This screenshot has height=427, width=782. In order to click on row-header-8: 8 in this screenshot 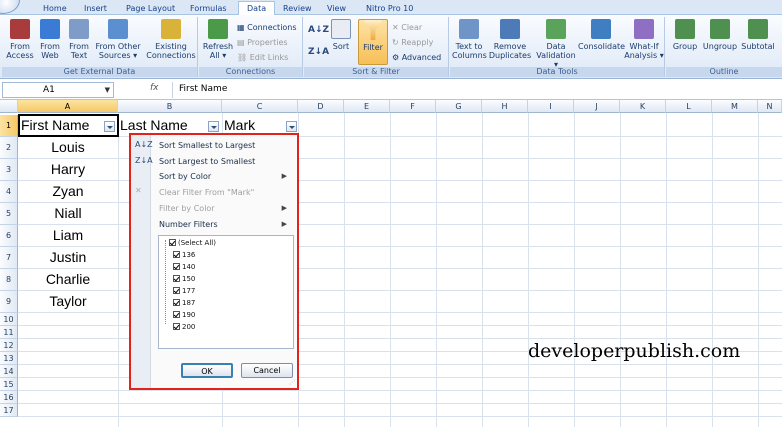, I will do `click(9, 280)`.